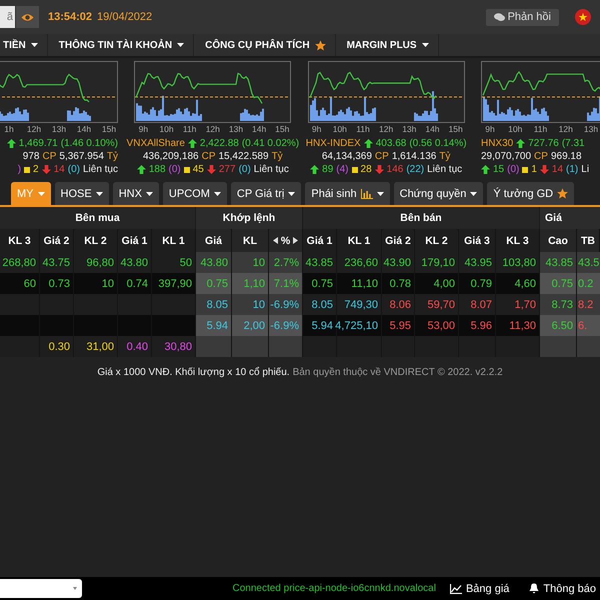 The image size is (600, 600). Describe the element at coordinates (398, 240) in the screenshot. I see `column-header: Giá 2` at that location.